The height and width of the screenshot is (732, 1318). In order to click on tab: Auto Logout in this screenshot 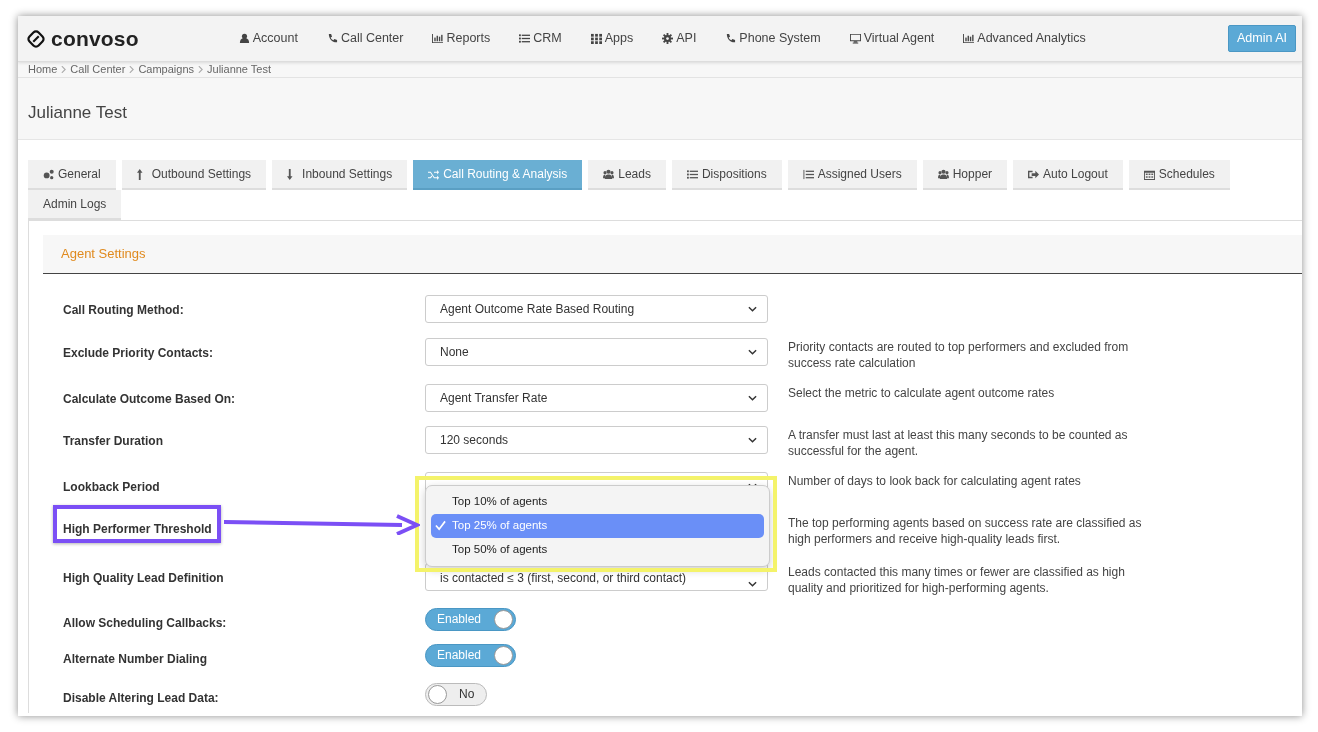, I will do `click(1068, 175)`.